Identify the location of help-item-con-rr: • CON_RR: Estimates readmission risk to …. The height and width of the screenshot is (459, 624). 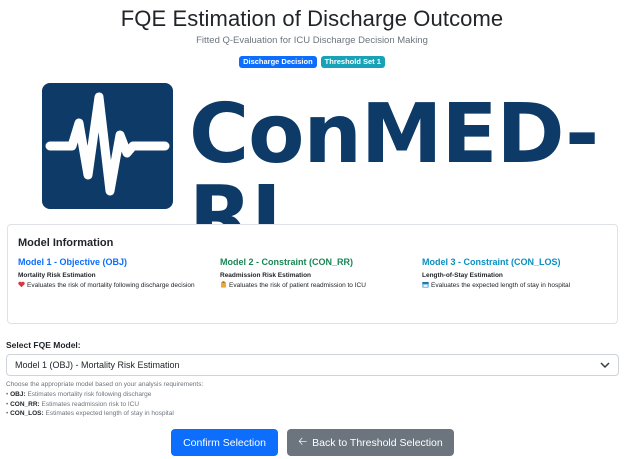
(73, 404).